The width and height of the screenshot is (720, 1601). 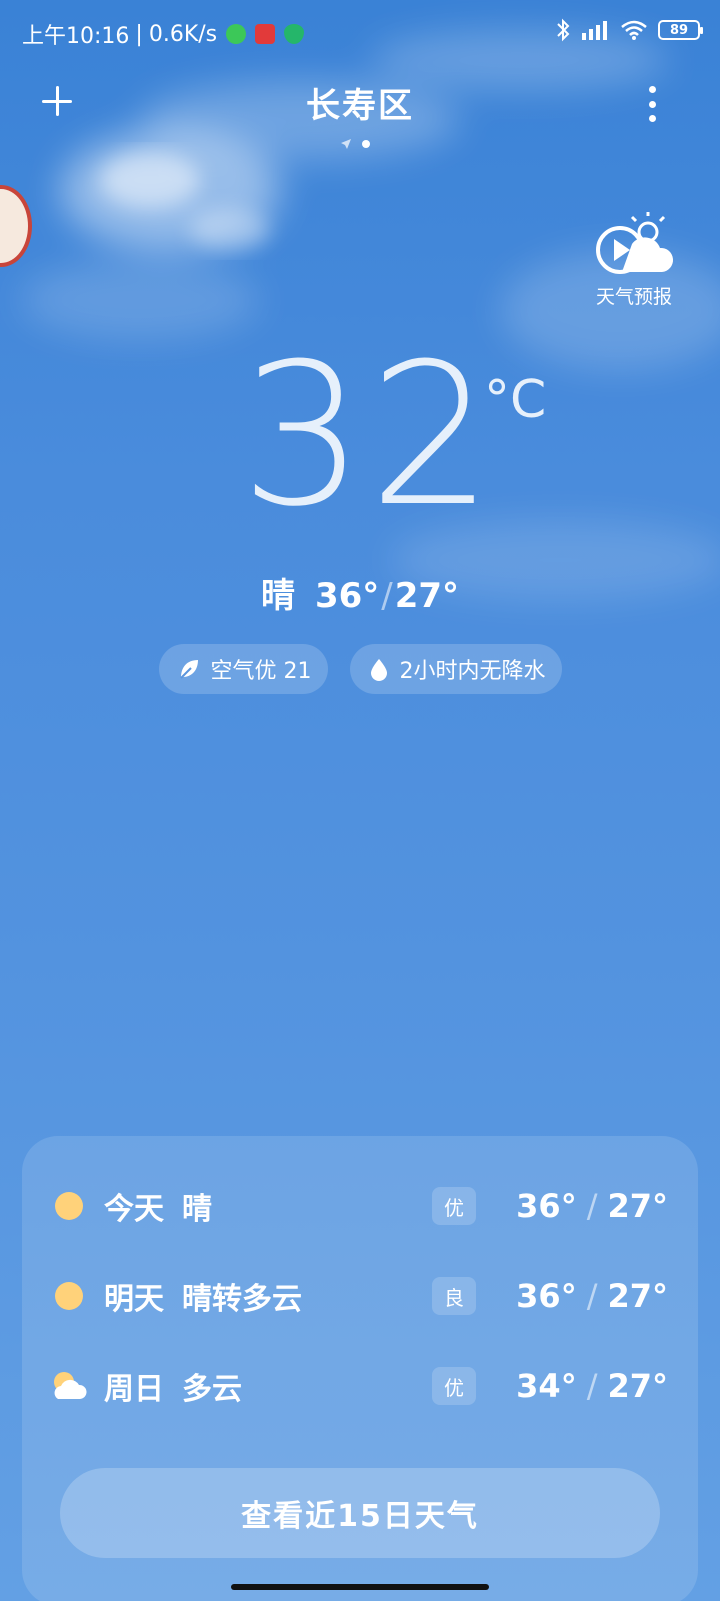 What do you see at coordinates (197, 1209) in the screenshot?
I see `forecast-weather: 晴` at bounding box center [197, 1209].